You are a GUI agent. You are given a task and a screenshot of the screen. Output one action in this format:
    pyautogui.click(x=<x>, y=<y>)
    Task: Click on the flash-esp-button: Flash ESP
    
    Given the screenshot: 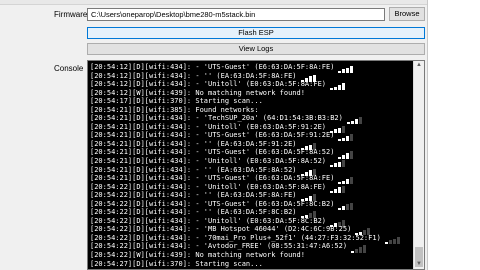 What is the action you would take?
    pyautogui.click(x=256, y=33)
    